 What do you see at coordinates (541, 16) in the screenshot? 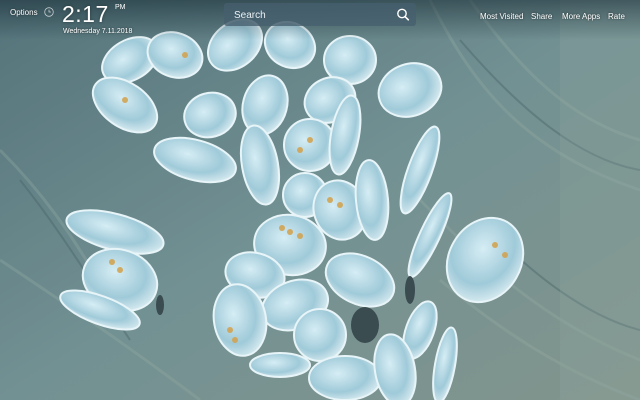
I see `share-link: Share` at bounding box center [541, 16].